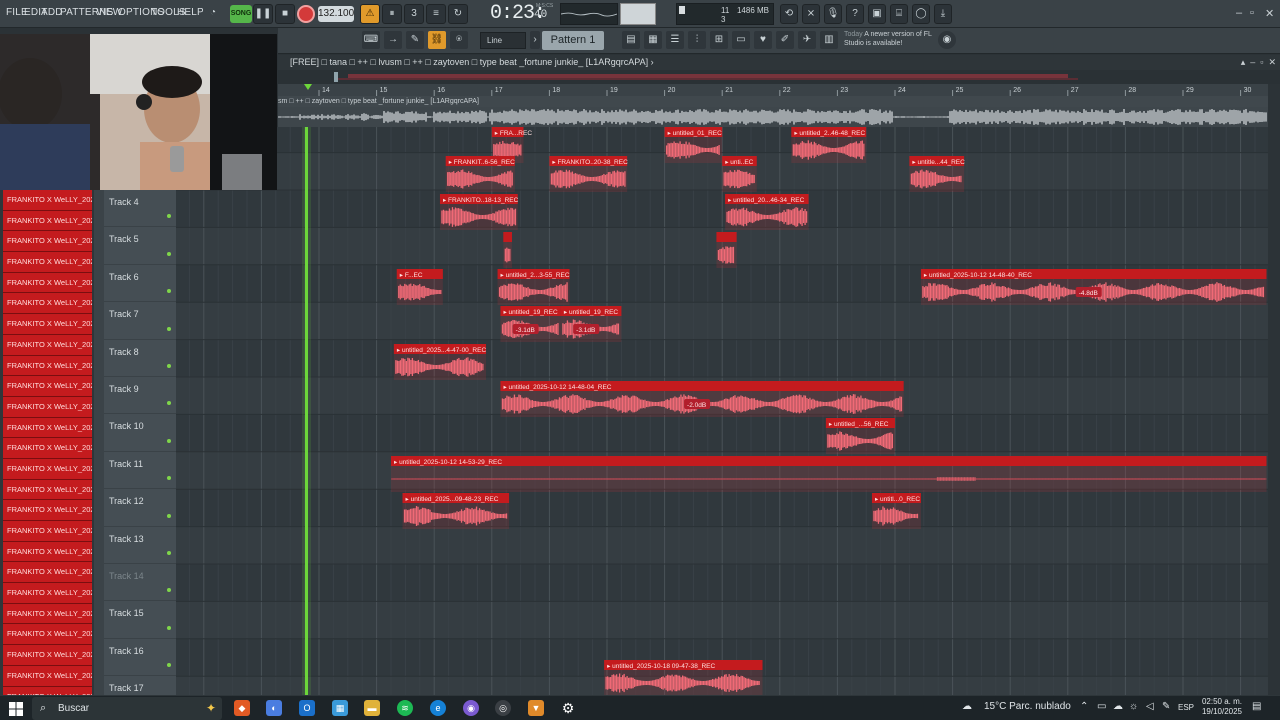 This screenshot has width=1280, height=720. What do you see at coordinates (693, 145) in the screenshot?
I see `audio-clip: ▸ untitled_01_REC` at bounding box center [693, 145].